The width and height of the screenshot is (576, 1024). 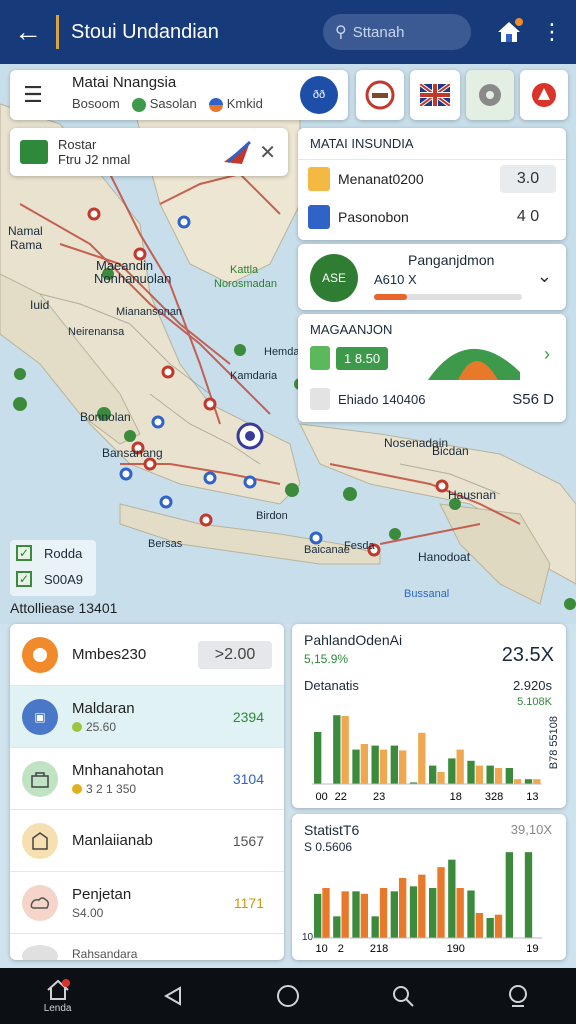 What do you see at coordinates (164, 104) in the screenshot?
I see `chip-2: Sasolan` at bounding box center [164, 104].